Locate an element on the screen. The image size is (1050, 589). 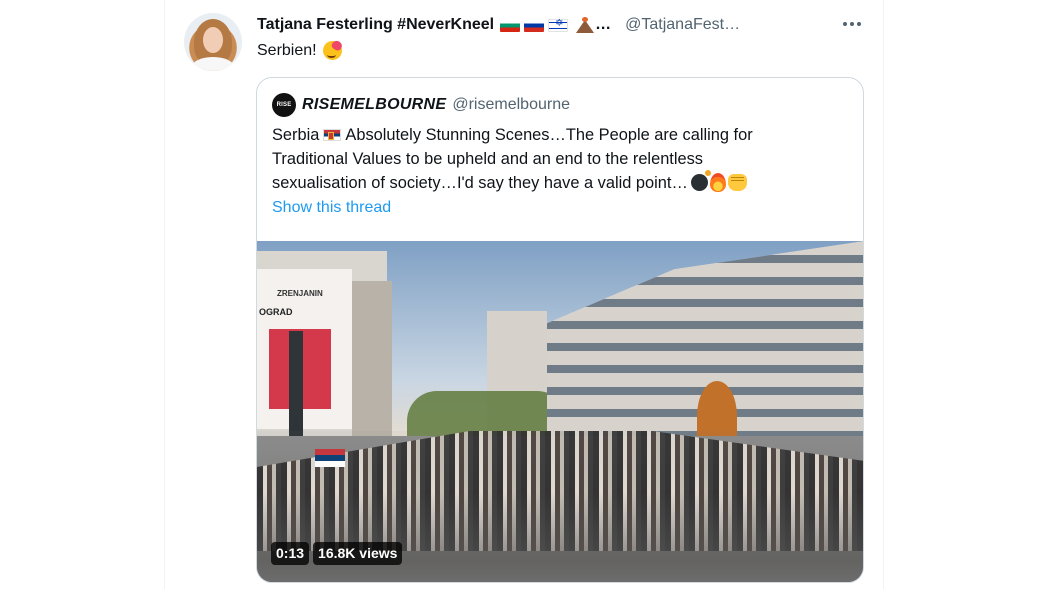
billboard-text: OGRAD is located at coordinates (276, 312).